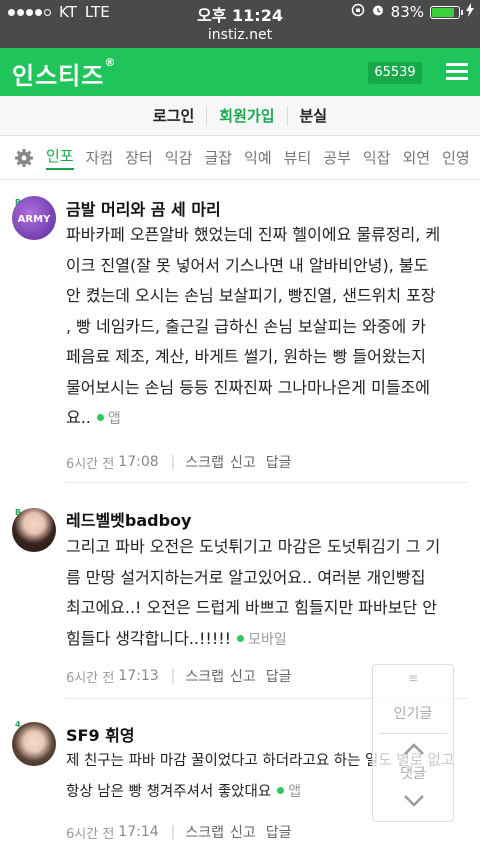  I want to click on device-label: 모바일, so click(267, 639).